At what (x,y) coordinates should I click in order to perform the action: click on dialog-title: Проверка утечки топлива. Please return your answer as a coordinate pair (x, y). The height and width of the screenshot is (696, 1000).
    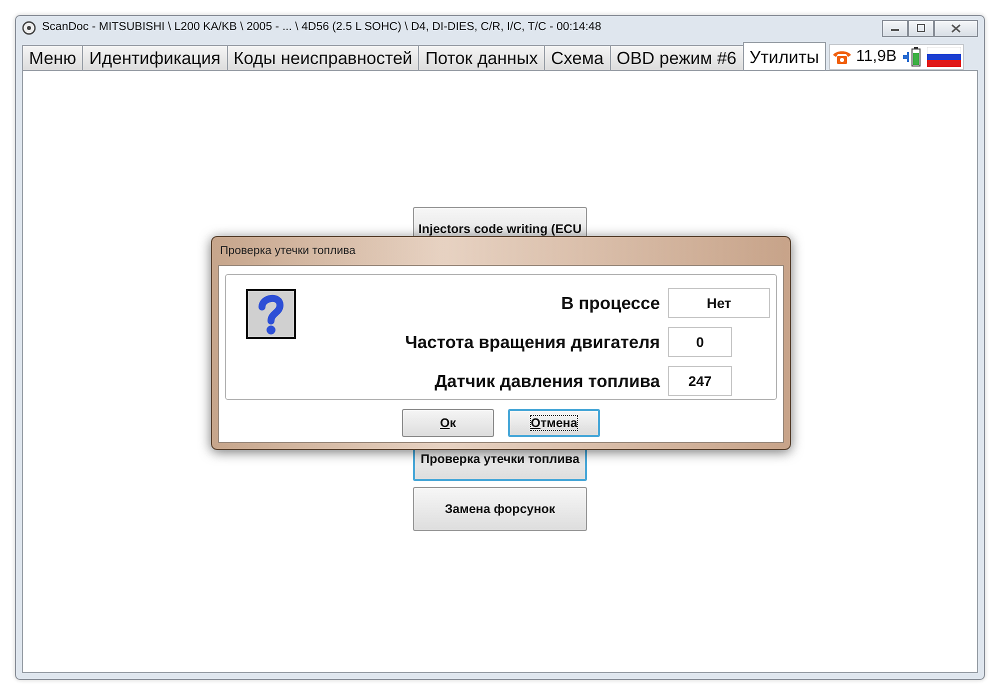
    Looking at the image, I should click on (288, 251).